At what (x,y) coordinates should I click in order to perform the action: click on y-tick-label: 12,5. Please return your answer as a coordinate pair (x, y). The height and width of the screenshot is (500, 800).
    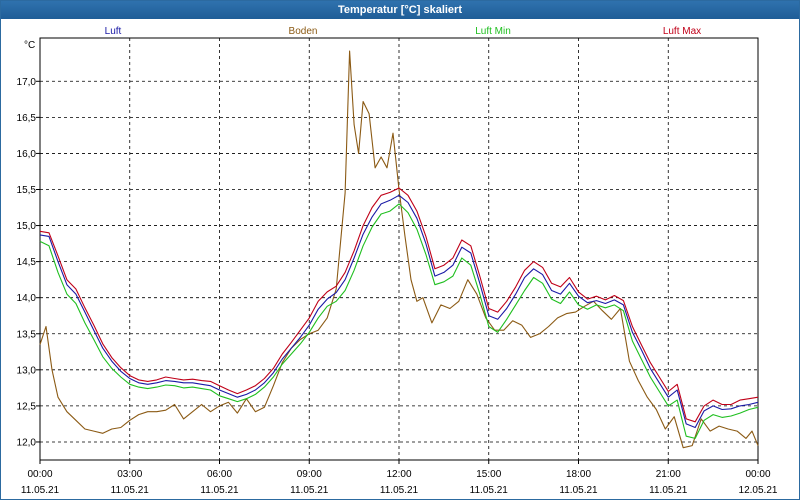
    Looking at the image, I should click on (27, 406).